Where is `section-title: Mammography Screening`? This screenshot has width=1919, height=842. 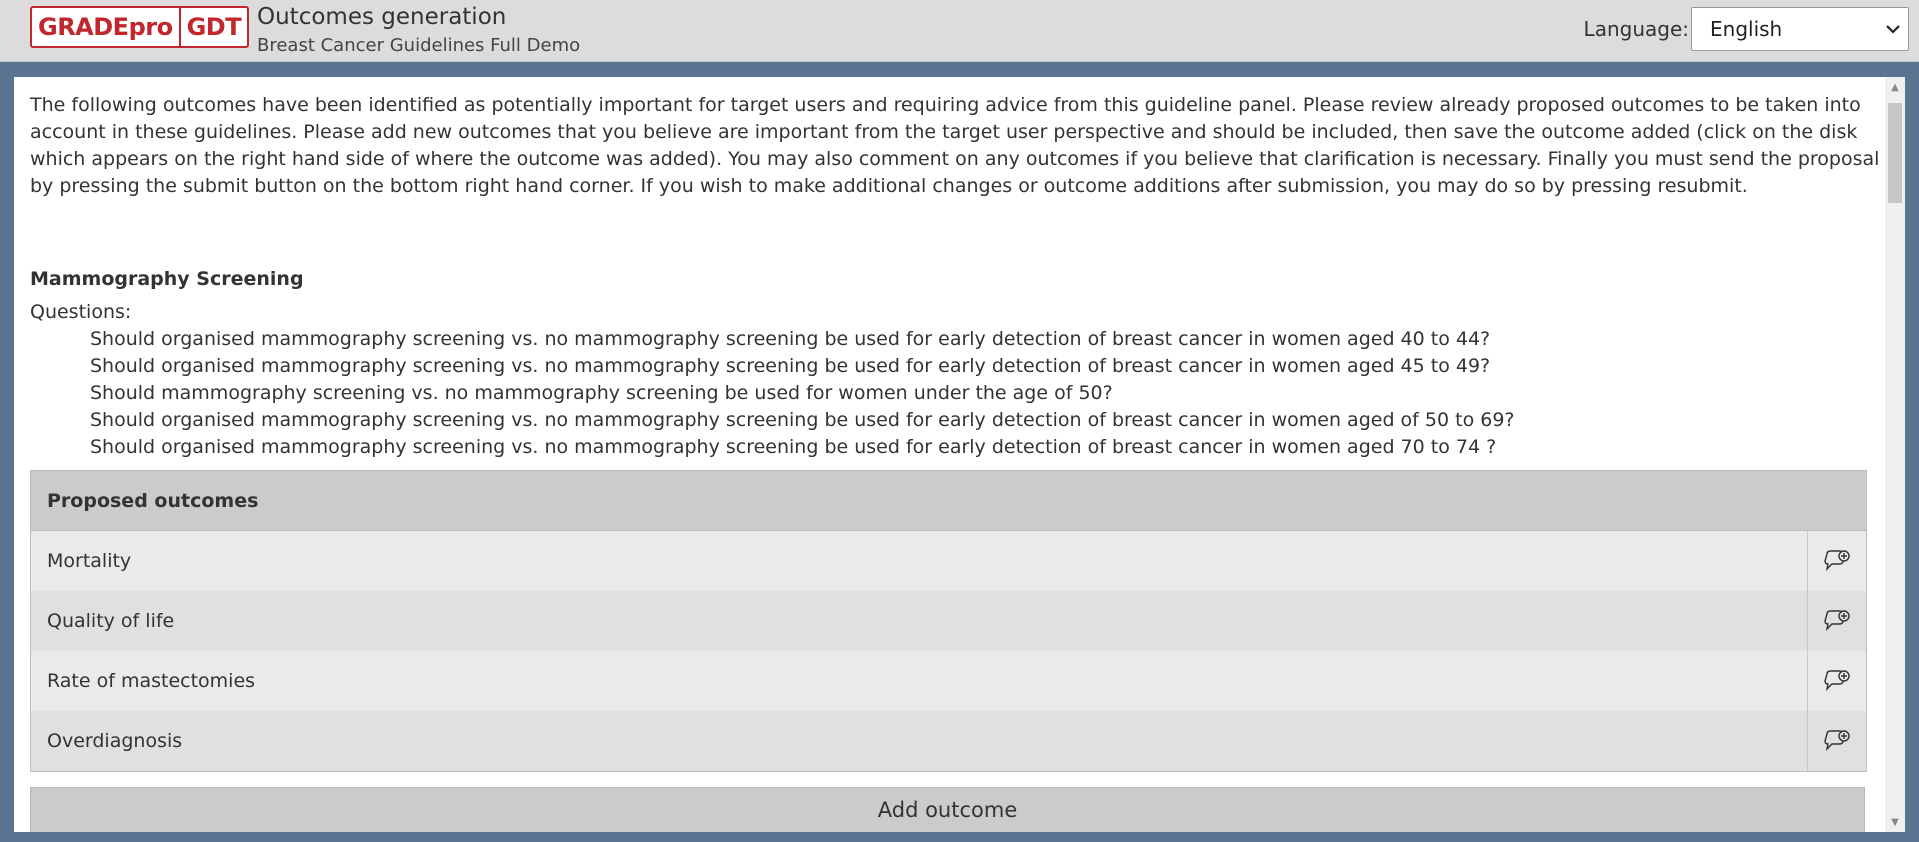 section-title: Mammography Screening is located at coordinates (167, 279).